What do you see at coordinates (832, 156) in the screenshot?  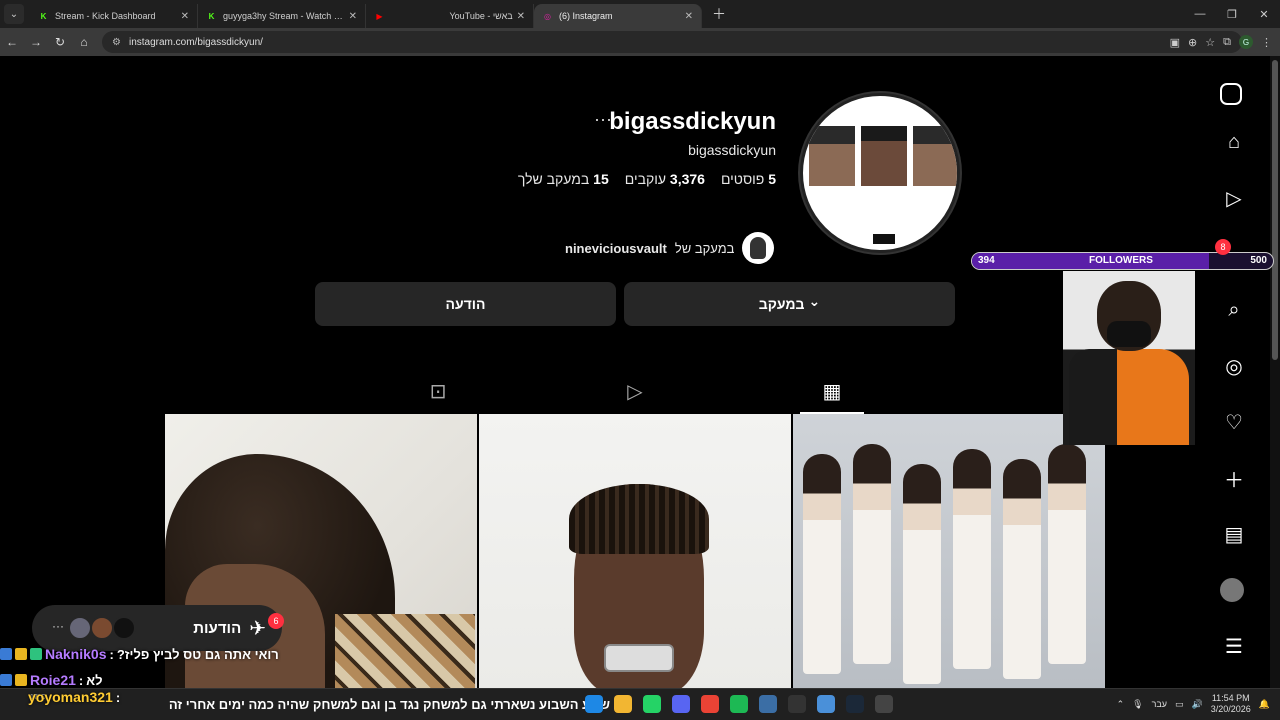 I see `cover-photo-left` at bounding box center [832, 156].